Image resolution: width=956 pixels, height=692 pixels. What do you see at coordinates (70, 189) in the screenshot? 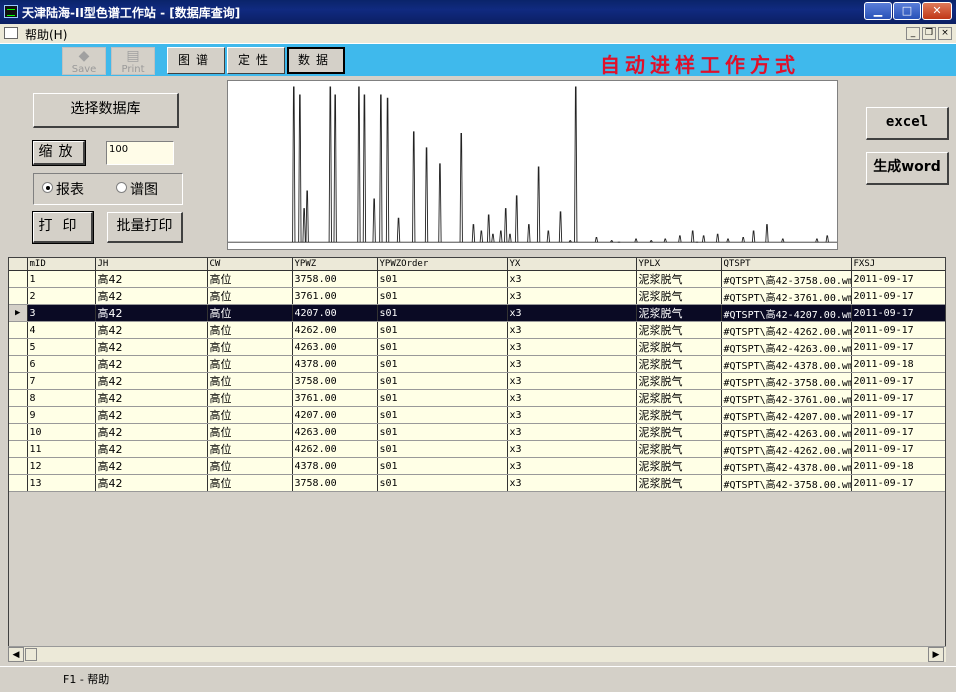
I see `radio-report-label: 报表` at bounding box center [70, 189].